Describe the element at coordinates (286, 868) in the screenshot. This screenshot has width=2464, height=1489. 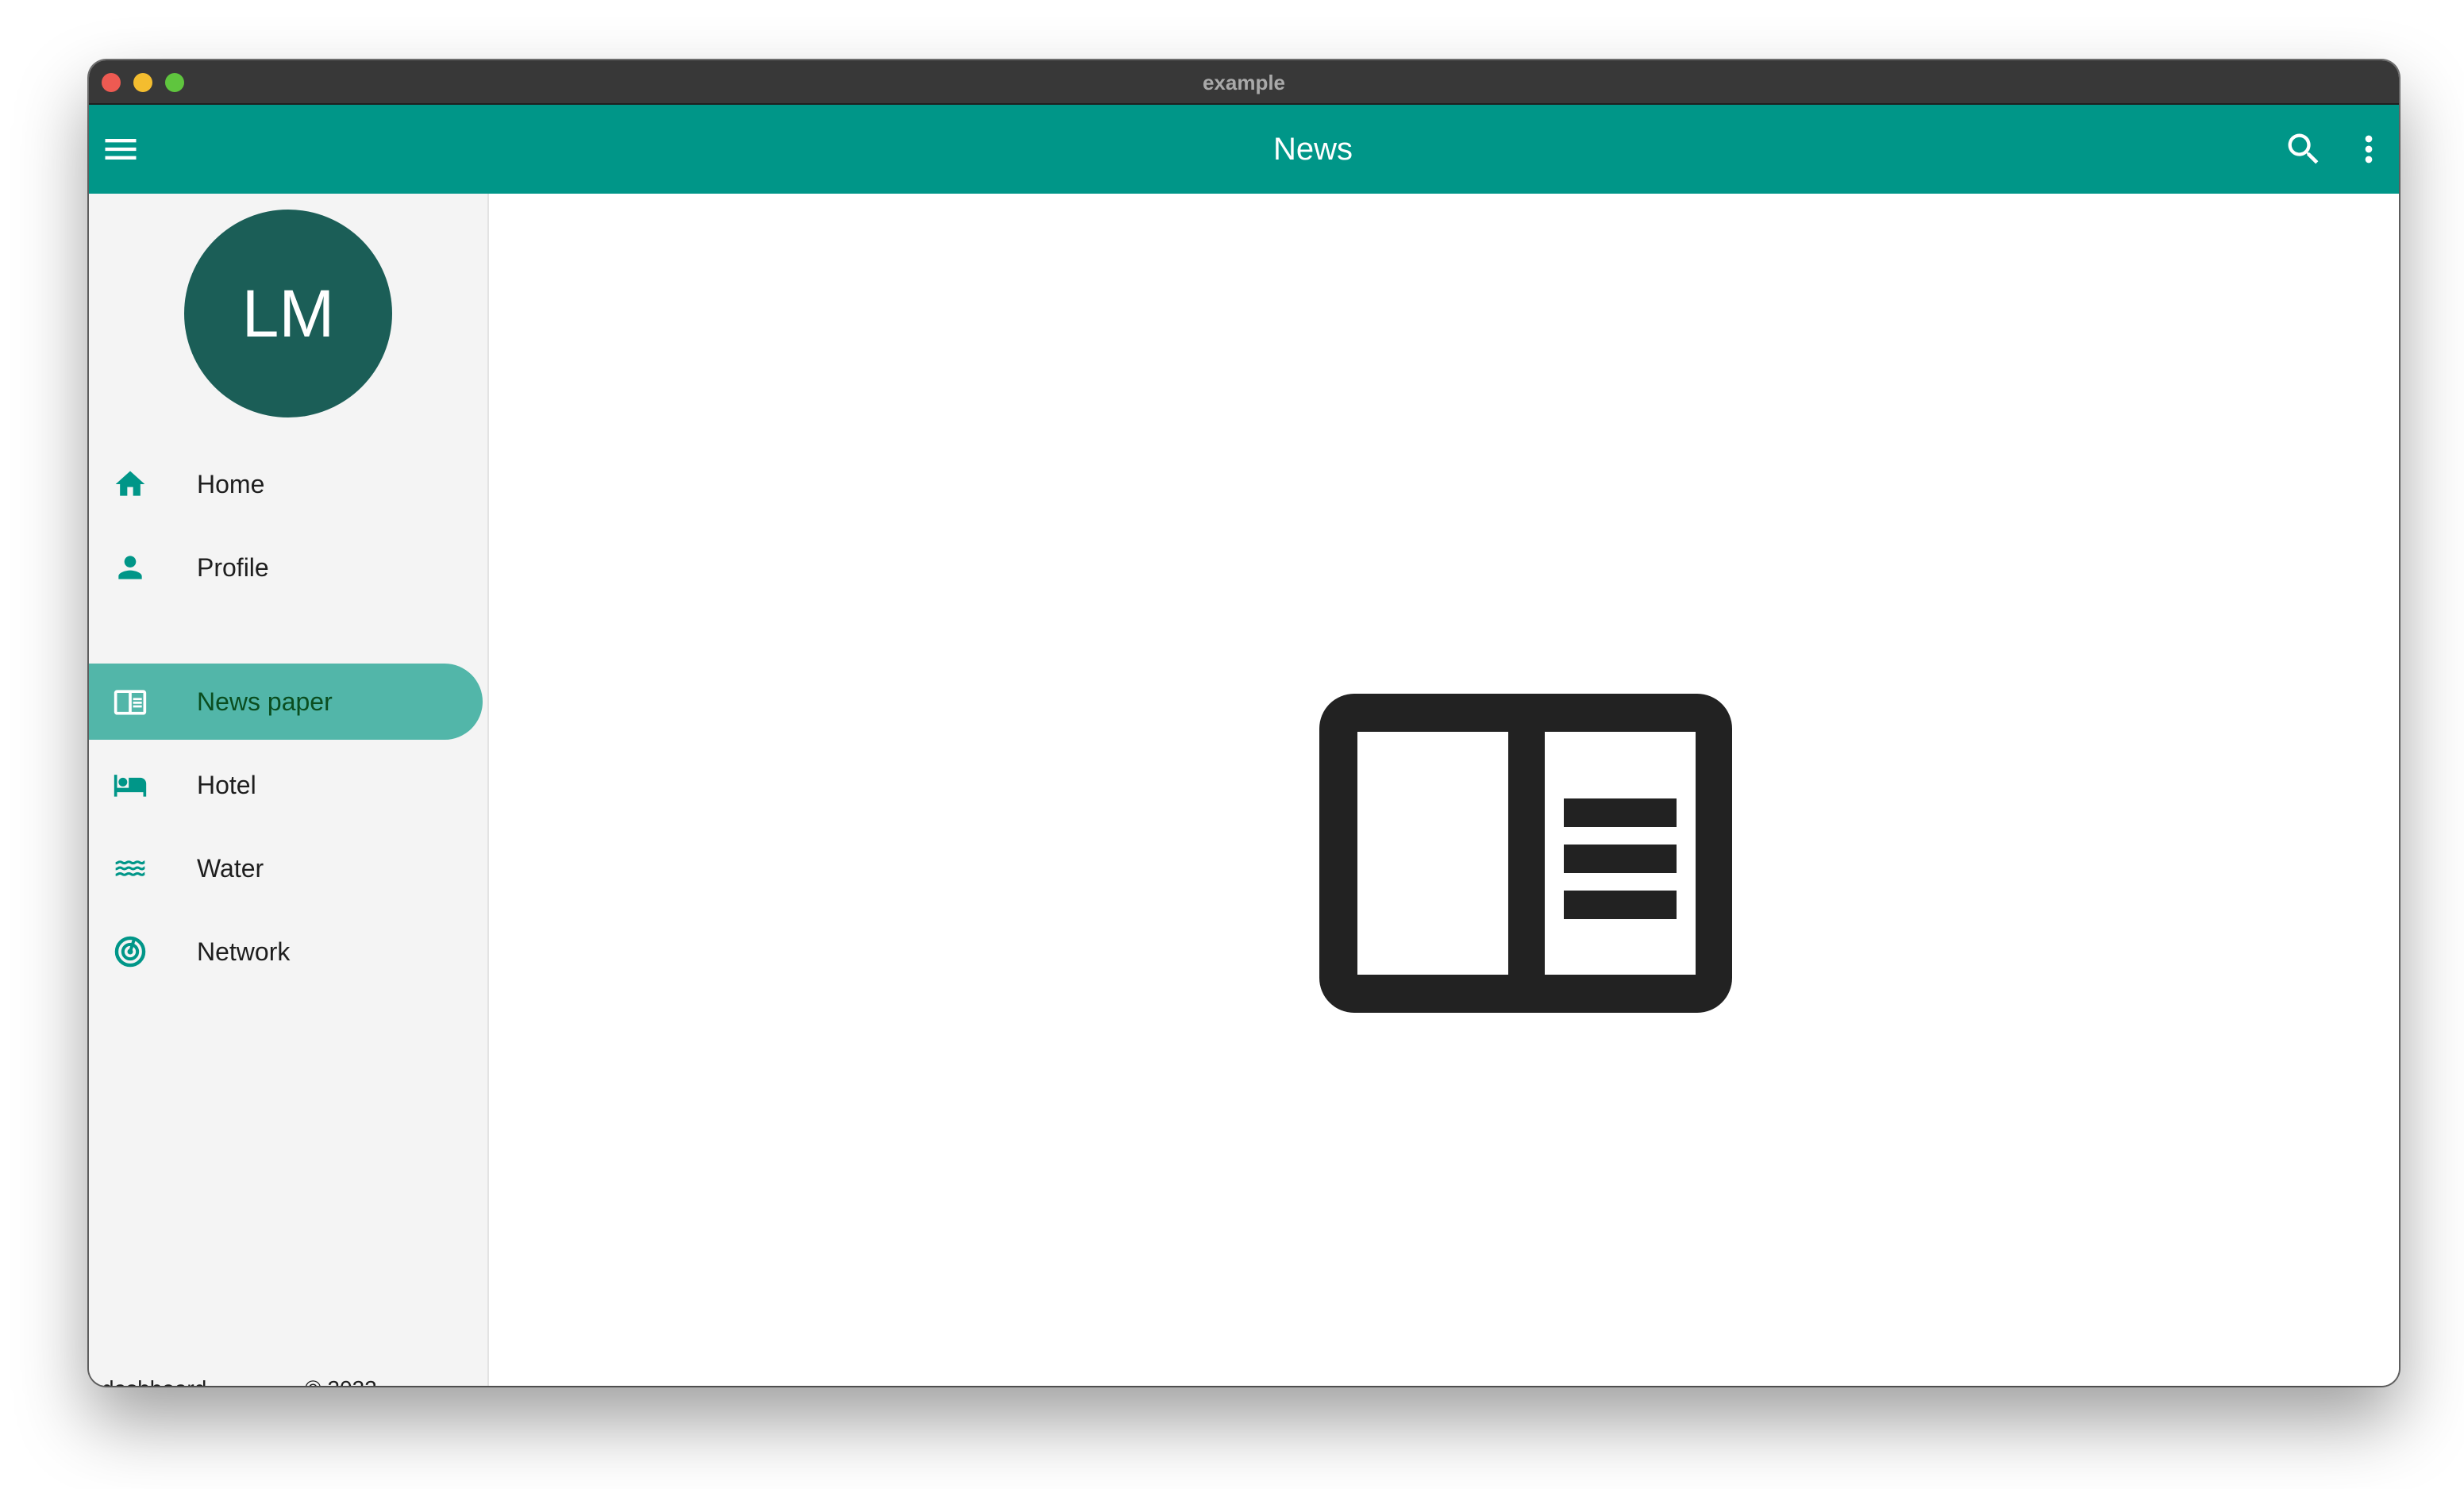
I see `sidebar-item-water: Water` at that location.